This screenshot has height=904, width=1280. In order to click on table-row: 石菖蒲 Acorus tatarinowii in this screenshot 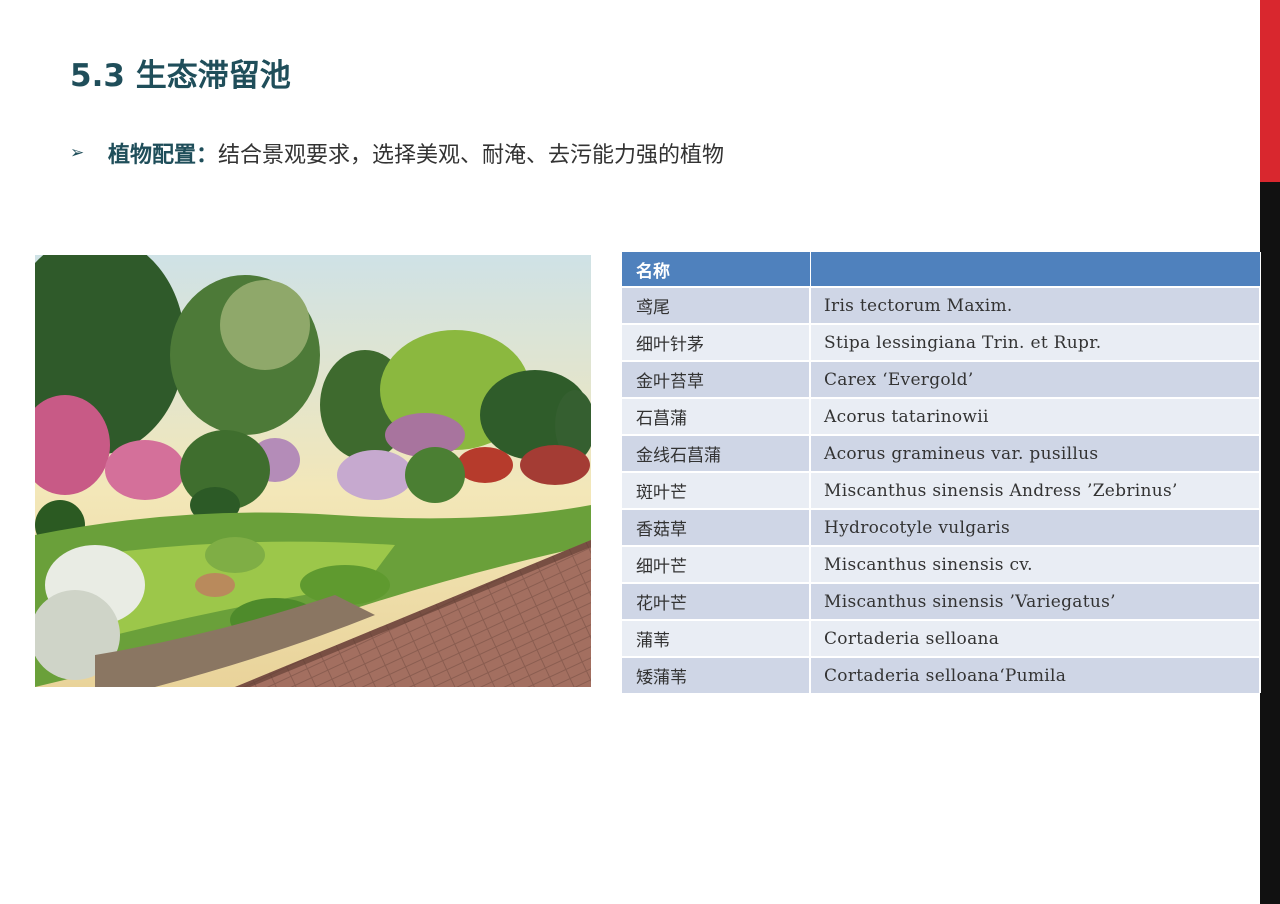, I will do `click(941, 416)`.